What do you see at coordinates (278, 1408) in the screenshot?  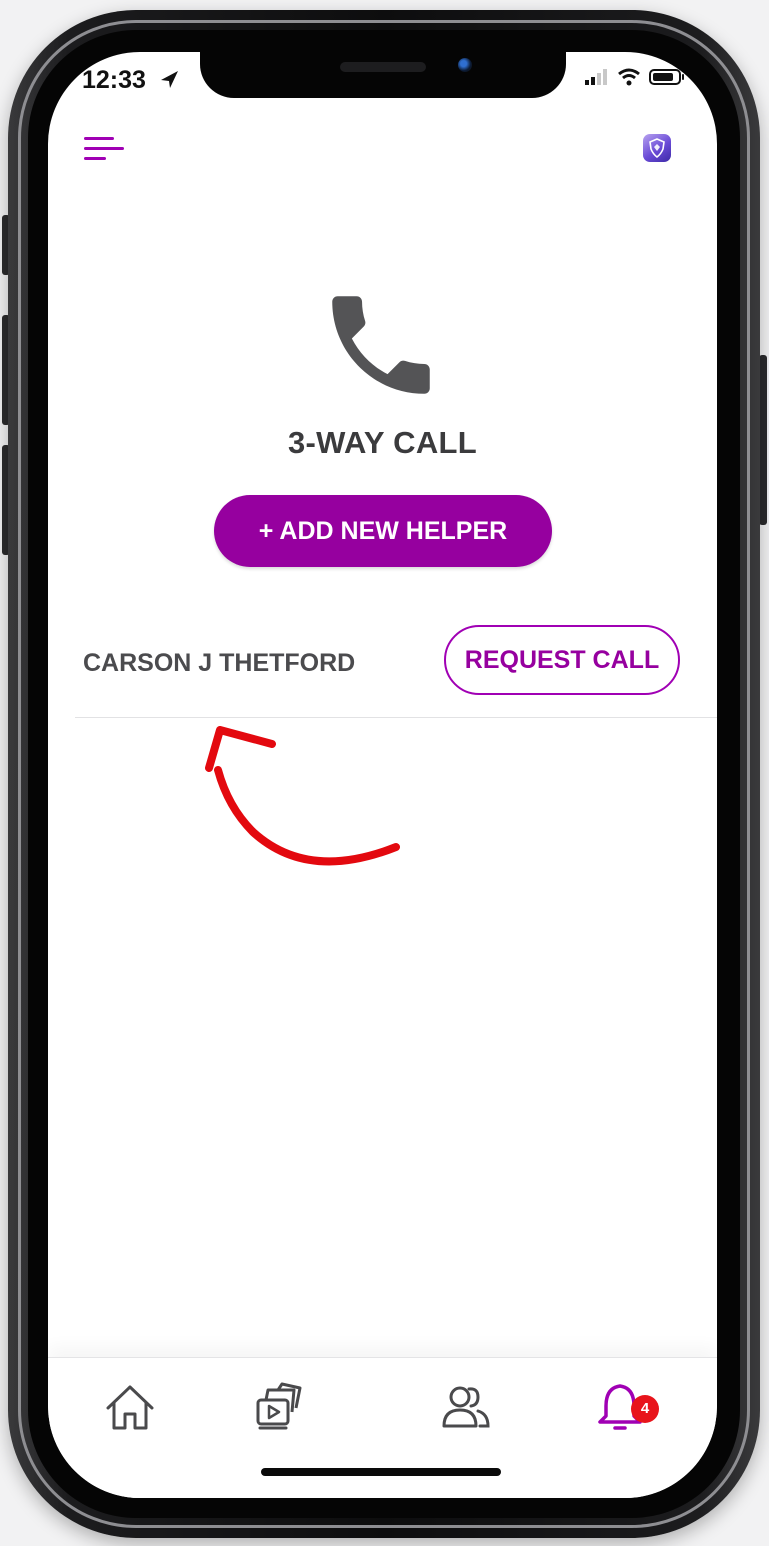 I see `media-gallery-icon` at bounding box center [278, 1408].